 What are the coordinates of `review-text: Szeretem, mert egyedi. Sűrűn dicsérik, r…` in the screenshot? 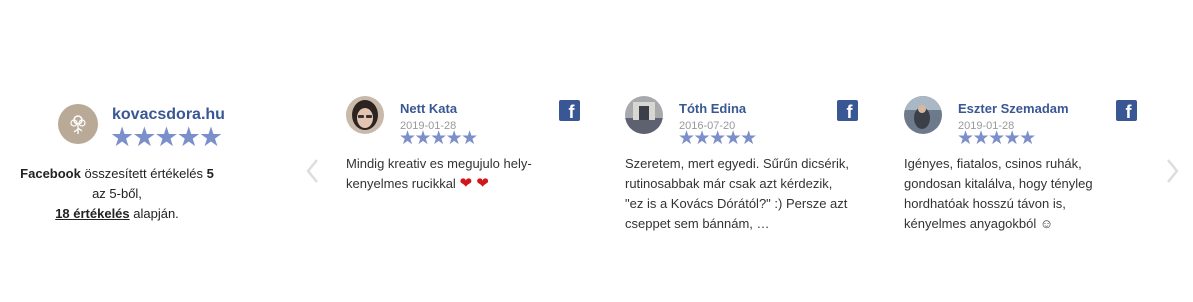 It's located at (737, 193).